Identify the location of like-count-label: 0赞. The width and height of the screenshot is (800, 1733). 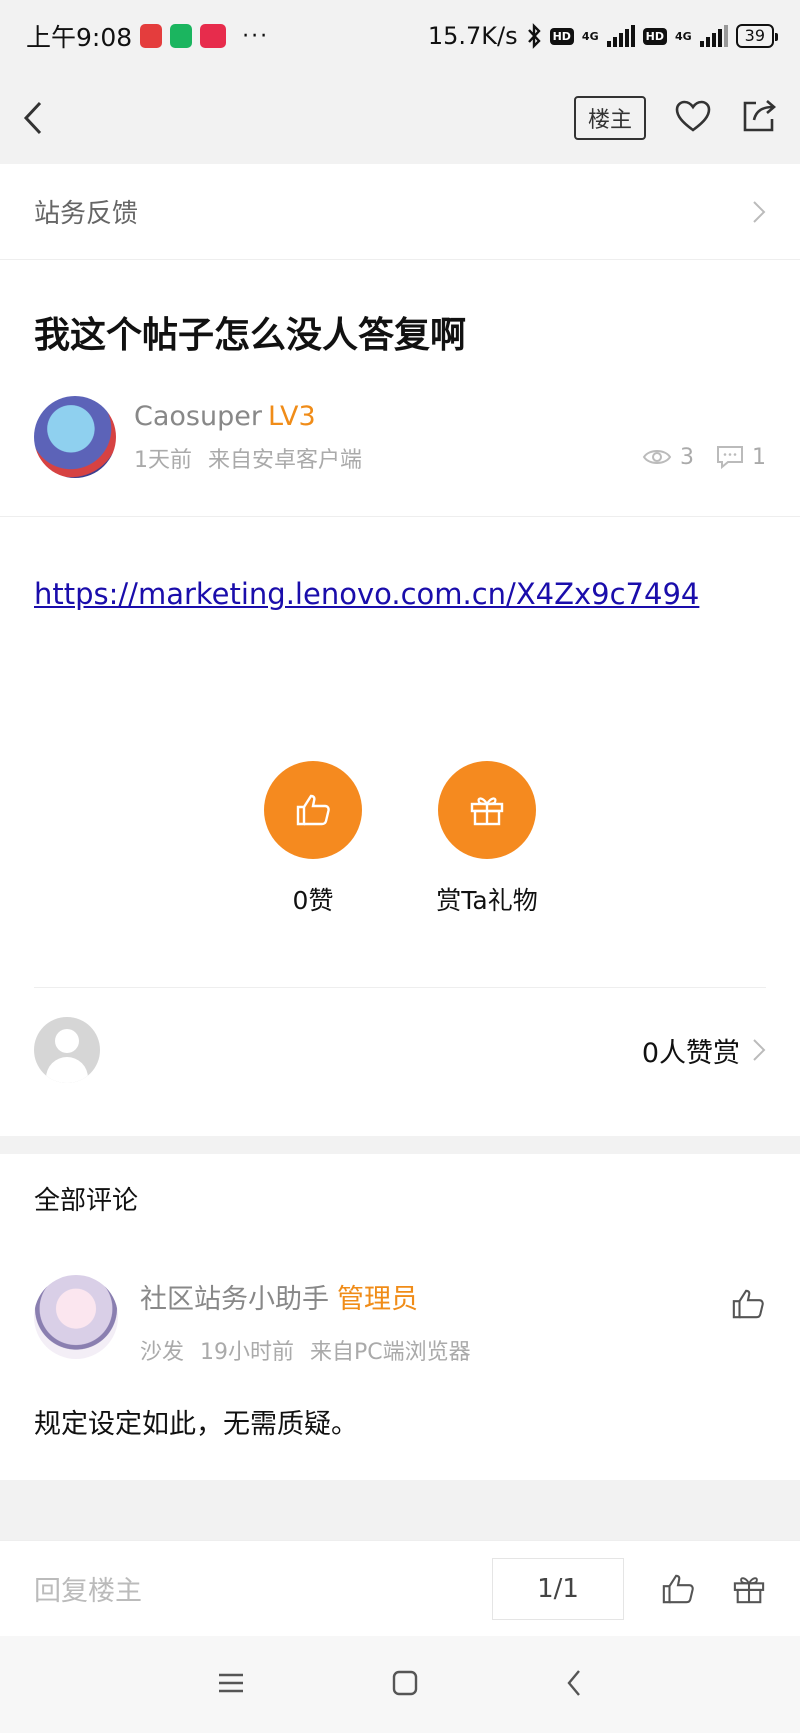
(313, 900).